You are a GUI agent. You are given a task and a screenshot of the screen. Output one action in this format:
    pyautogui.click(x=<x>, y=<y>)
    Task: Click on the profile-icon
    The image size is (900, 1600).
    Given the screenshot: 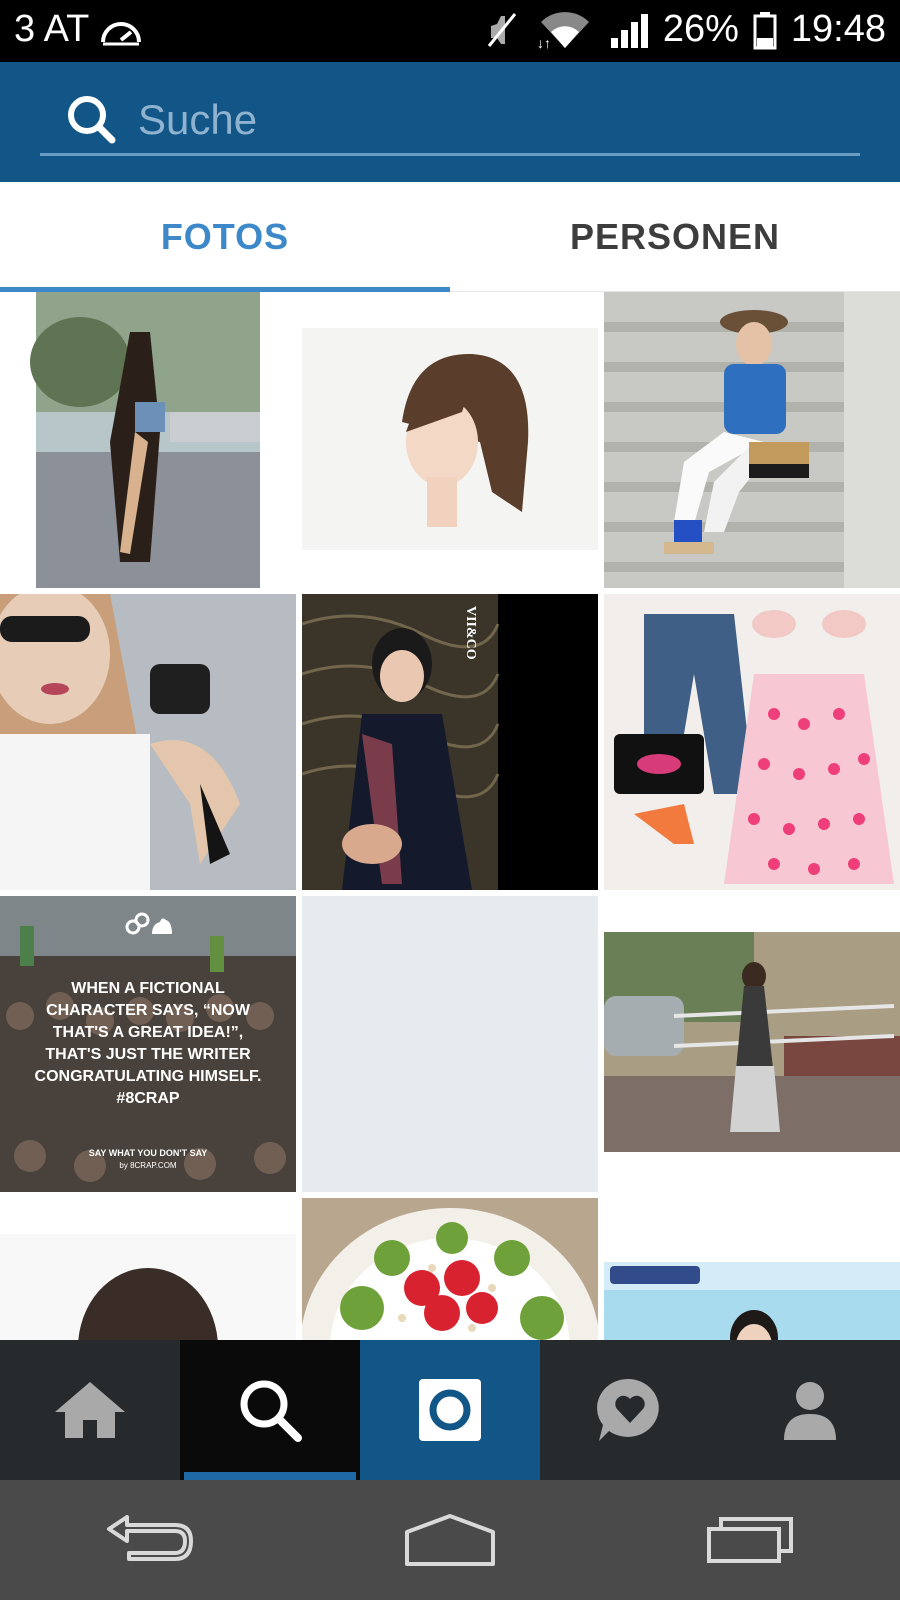 What is the action you would take?
    pyautogui.click(x=810, y=1411)
    